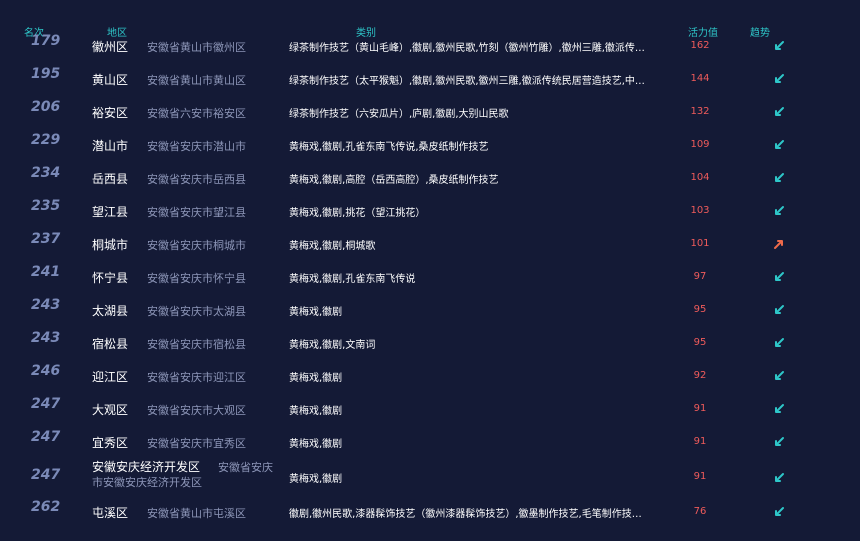 The width and height of the screenshot is (860, 541). I want to click on region-name: 太湖县, so click(110, 311).